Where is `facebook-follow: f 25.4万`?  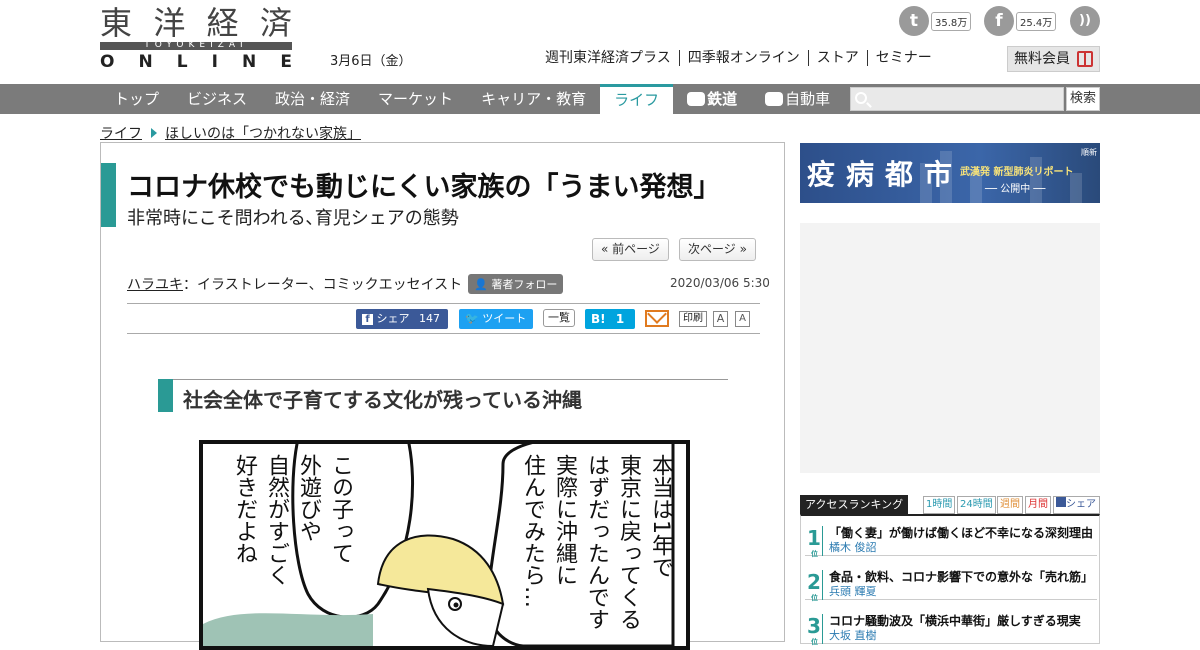 facebook-follow: f 25.4万 is located at coordinates (1020, 21).